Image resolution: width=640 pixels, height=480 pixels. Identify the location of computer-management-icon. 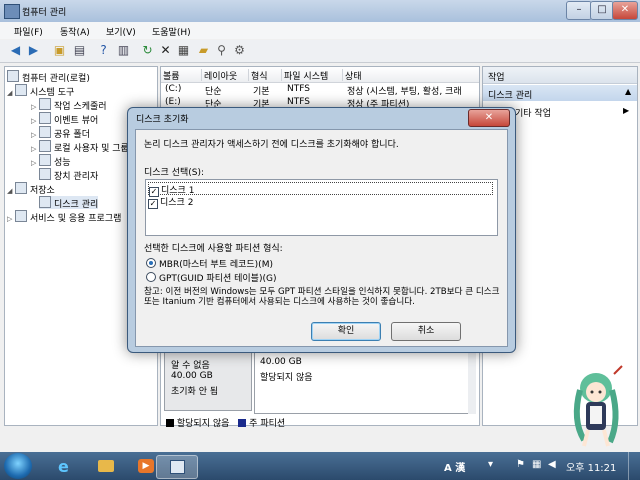
(177, 467).